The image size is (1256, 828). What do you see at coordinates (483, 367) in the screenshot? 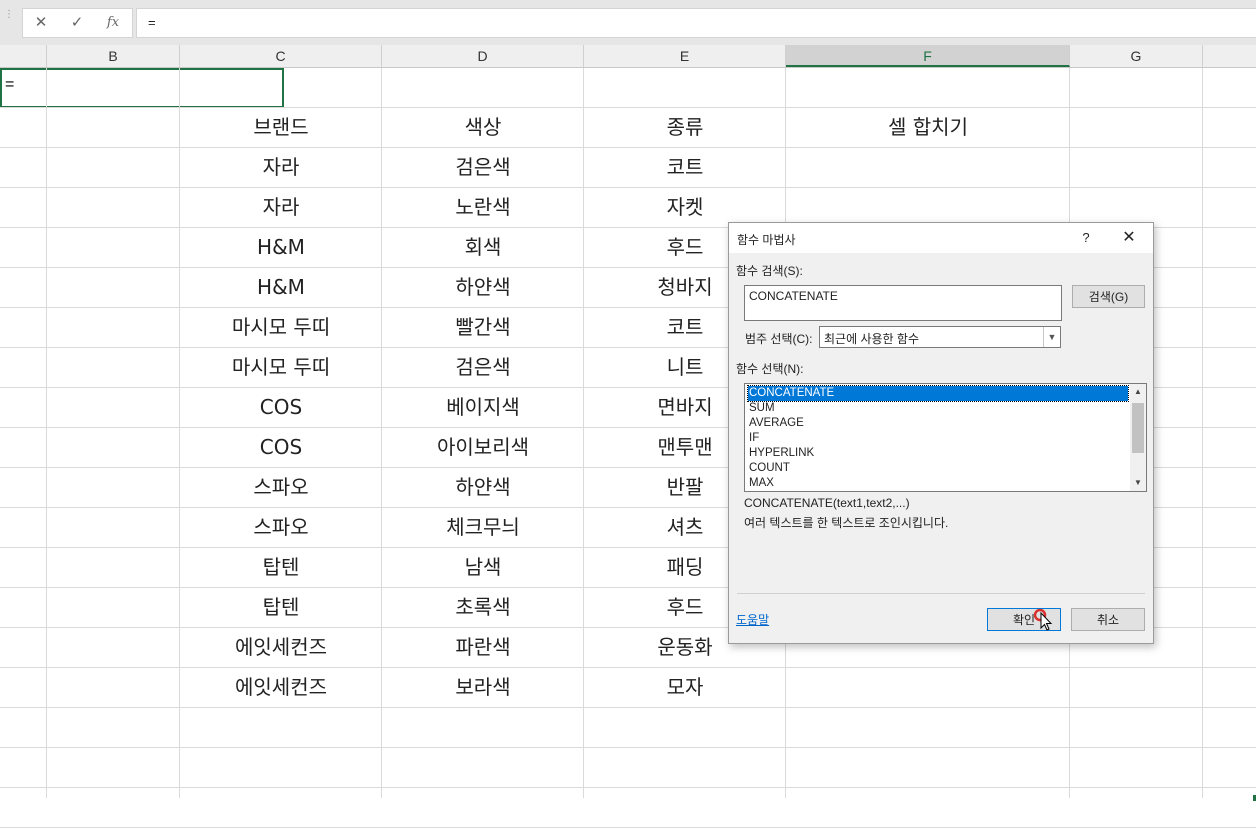
I see `cell-d9: 검은색` at bounding box center [483, 367].